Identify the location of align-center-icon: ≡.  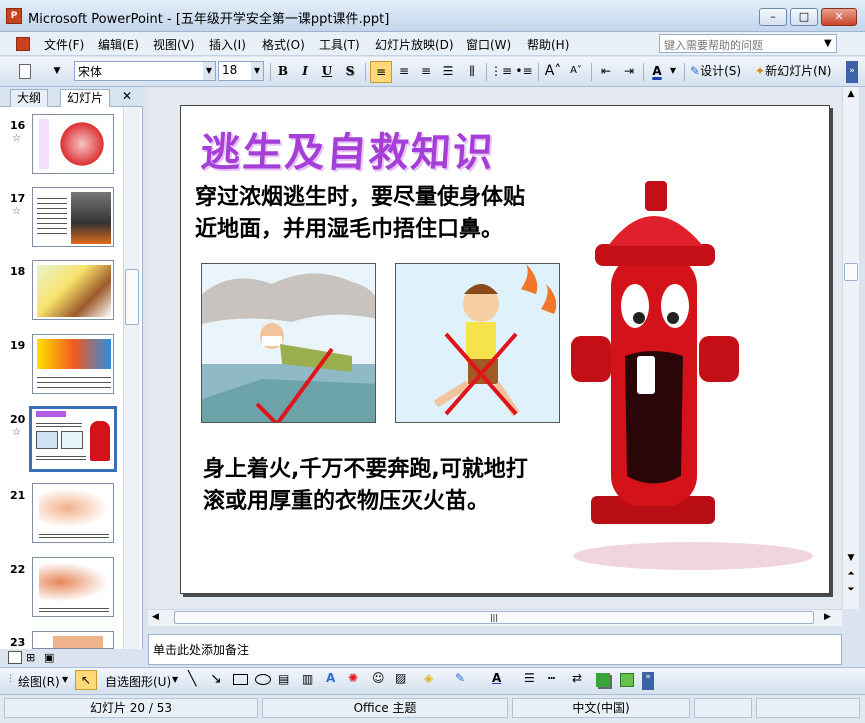
(404, 72).